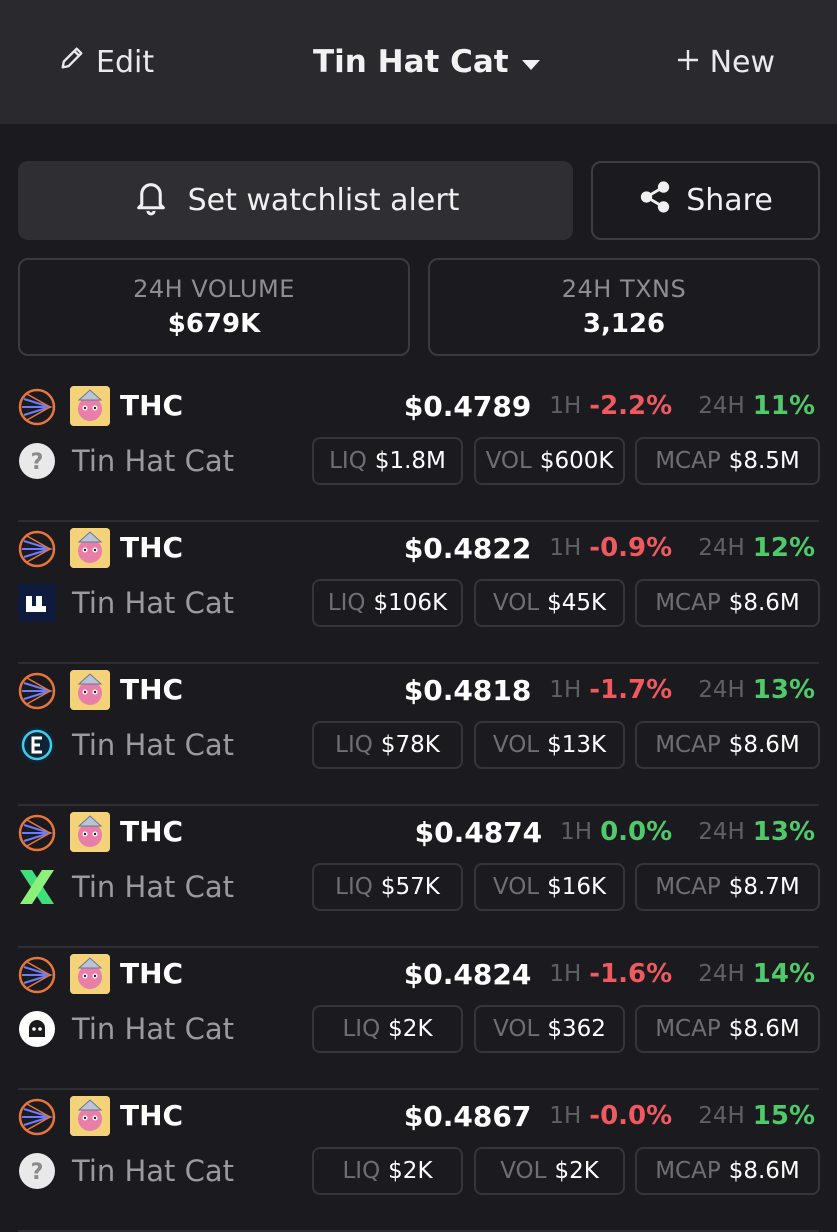 The image size is (837, 1232). Describe the element at coordinates (410, 603) in the screenshot. I see `liq-value: $106K` at that location.